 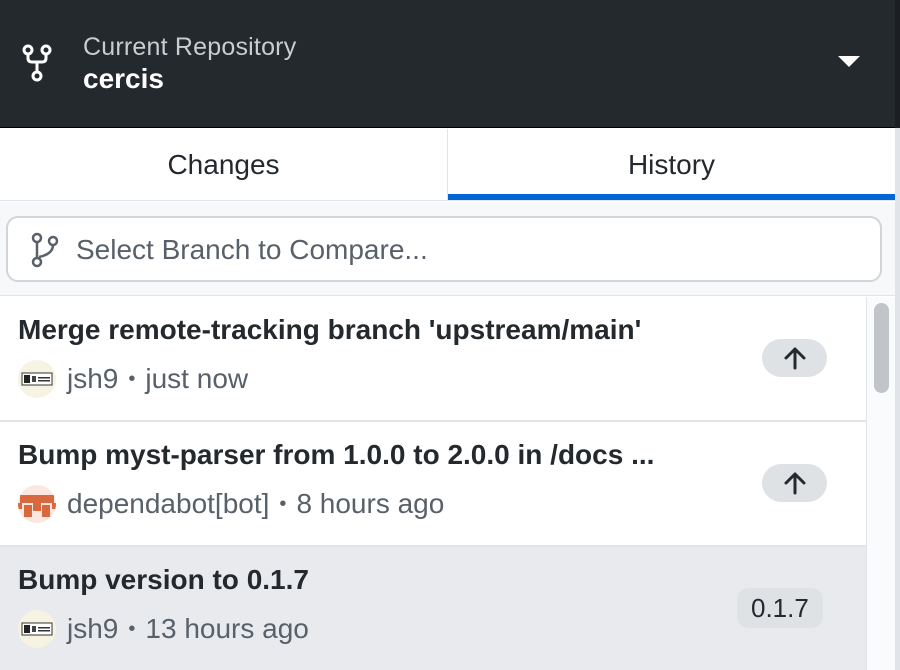 What do you see at coordinates (227, 628) in the screenshot?
I see `commit-time: 13 hours ago` at bounding box center [227, 628].